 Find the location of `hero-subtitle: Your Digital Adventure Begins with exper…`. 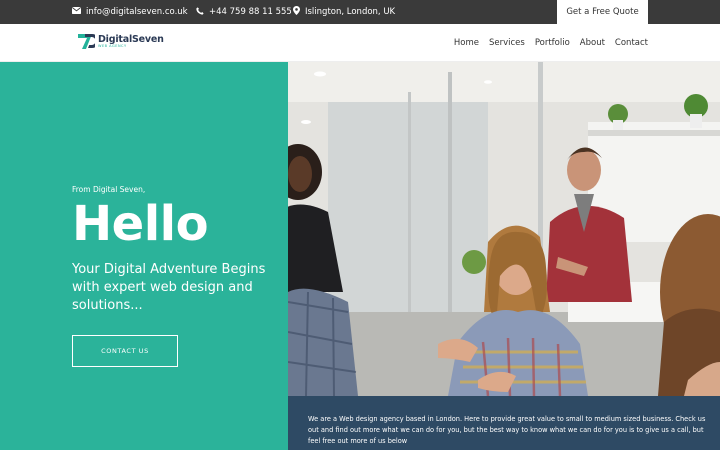

hero-subtitle: Your Digital Adventure Begins with exper… is located at coordinates (169, 287).